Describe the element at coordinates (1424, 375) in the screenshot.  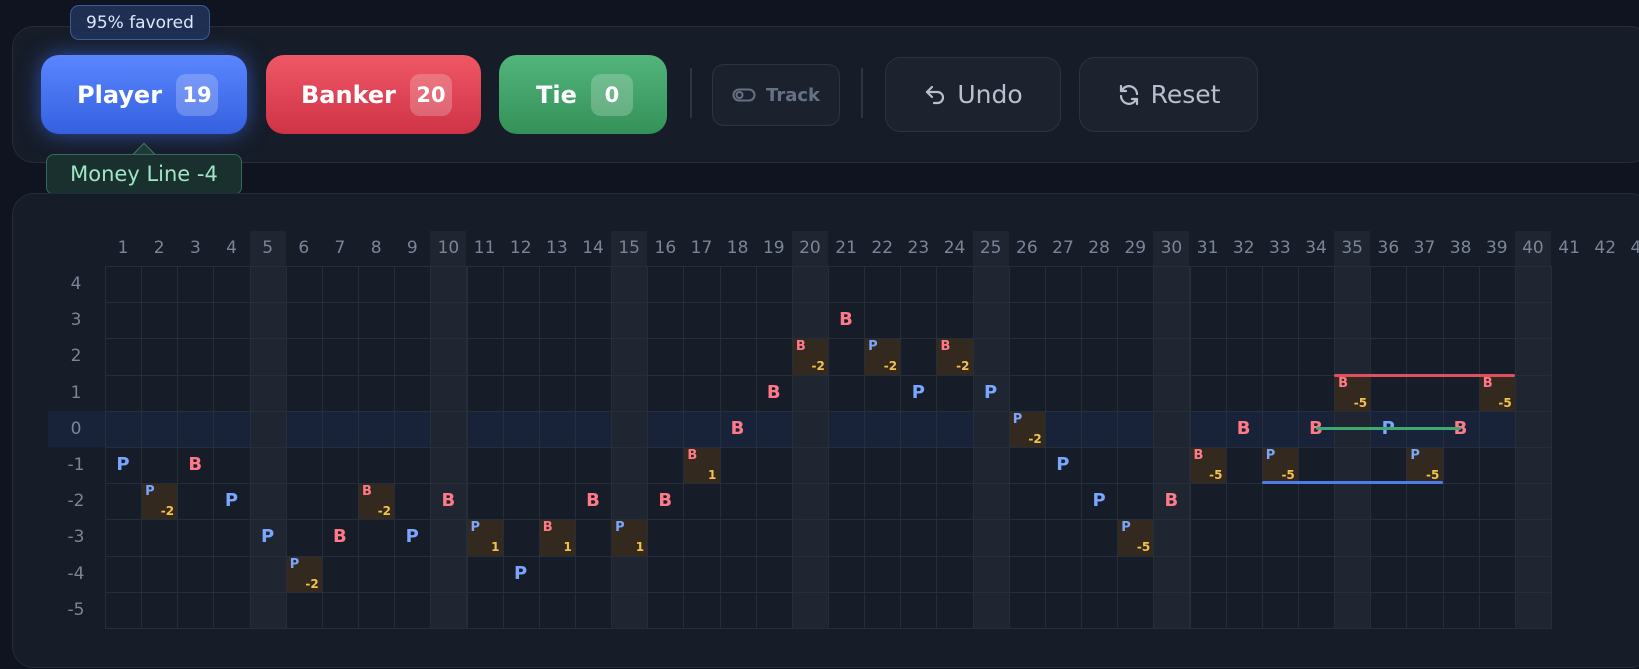
I see `trend-line` at that location.